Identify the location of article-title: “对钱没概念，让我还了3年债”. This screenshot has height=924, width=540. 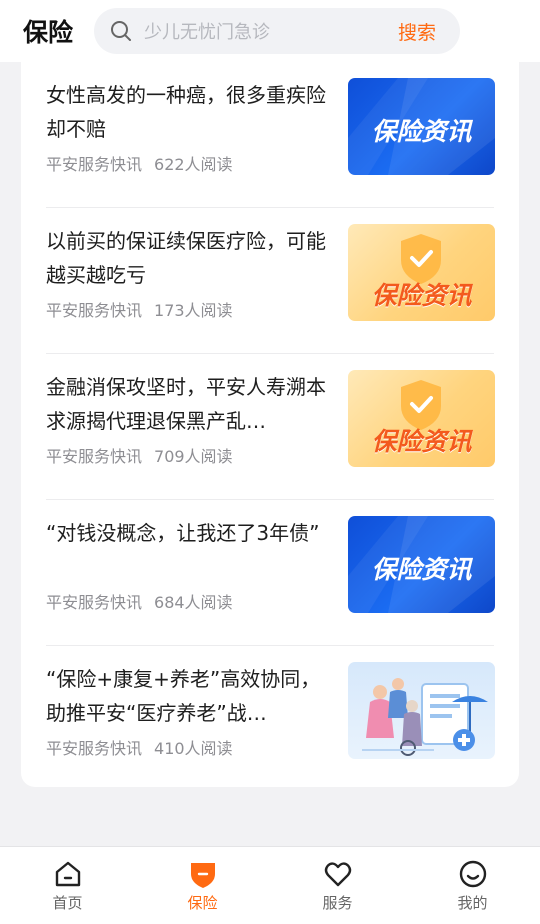
(188, 550).